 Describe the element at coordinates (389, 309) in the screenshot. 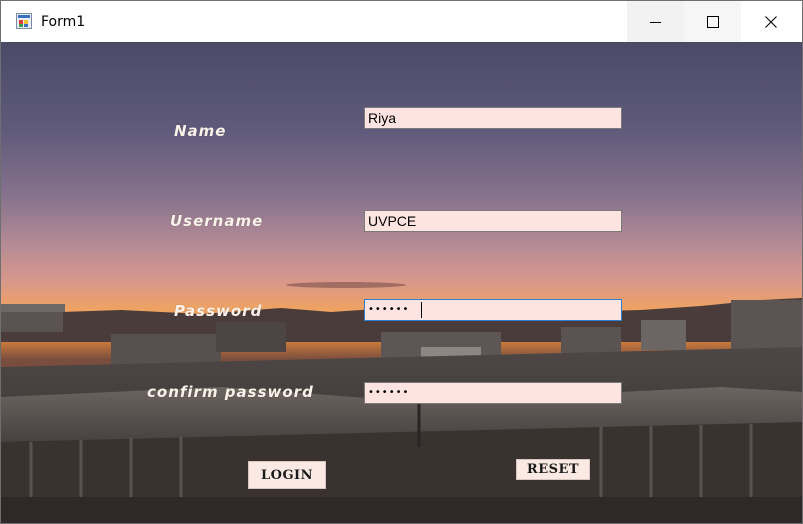

I see `password-masked-value: ••••••` at that location.